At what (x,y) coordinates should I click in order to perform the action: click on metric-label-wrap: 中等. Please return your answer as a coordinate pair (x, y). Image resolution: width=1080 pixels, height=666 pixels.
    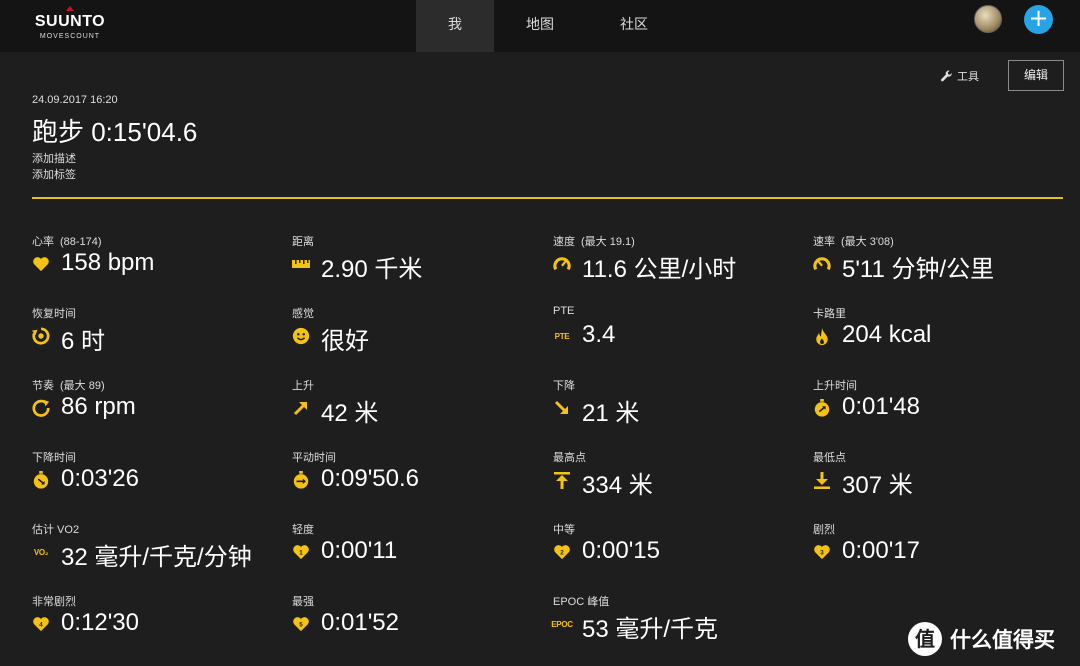
    Looking at the image, I should click on (567, 529).